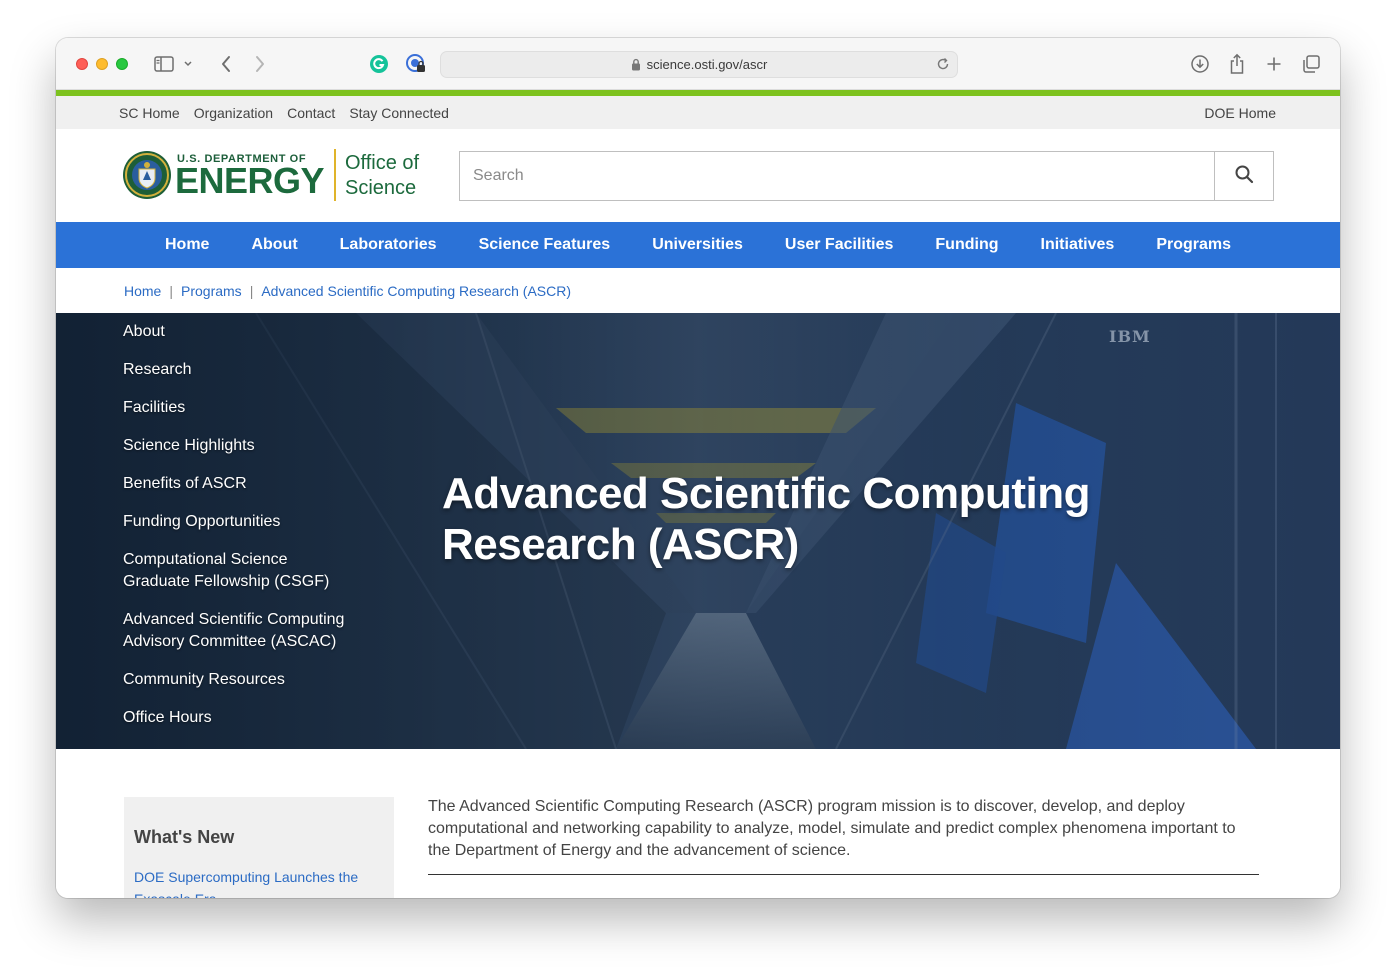 Image resolution: width=1396 pixels, height=973 pixels. What do you see at coordinates (274, 245) in the screenshot?
I see `nav-about: About` at bounding box center [274, 245].